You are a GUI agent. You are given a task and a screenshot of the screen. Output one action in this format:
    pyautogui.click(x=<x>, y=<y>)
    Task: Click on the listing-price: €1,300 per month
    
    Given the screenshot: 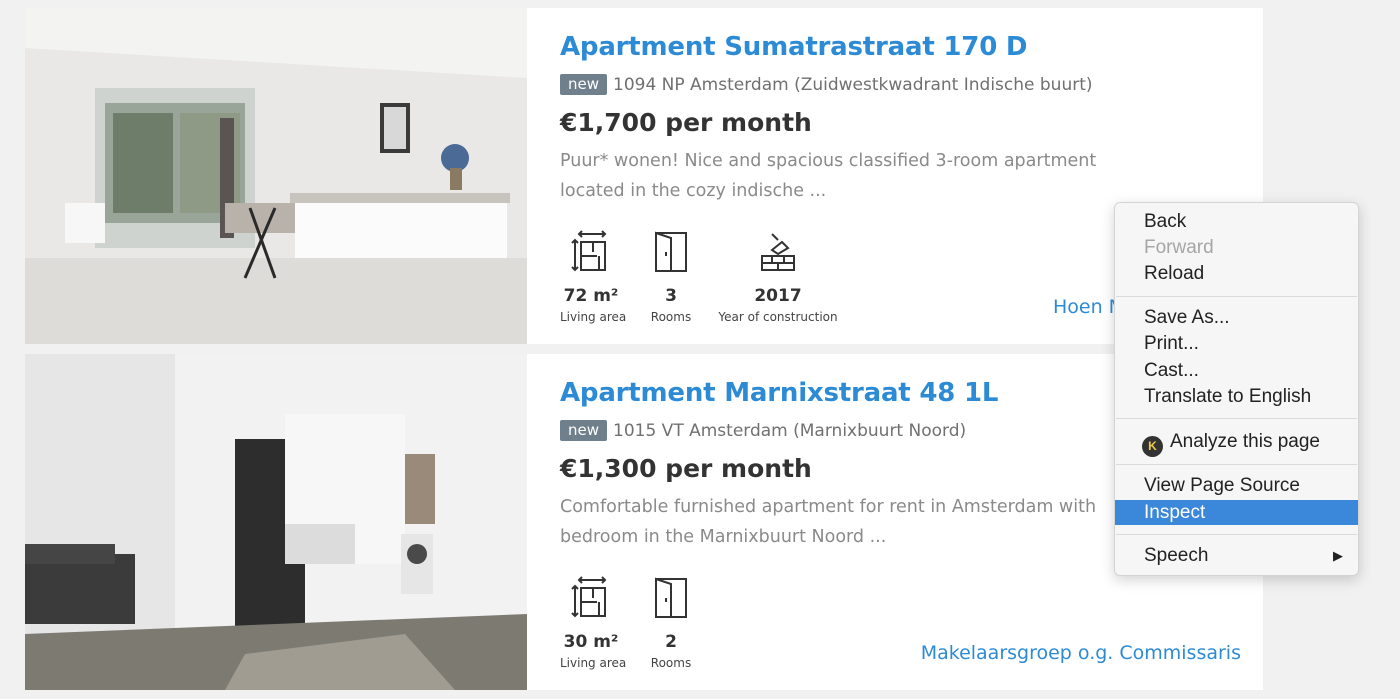 What is the action you would take?
    pyautogui.click(x=686, y=468)
    